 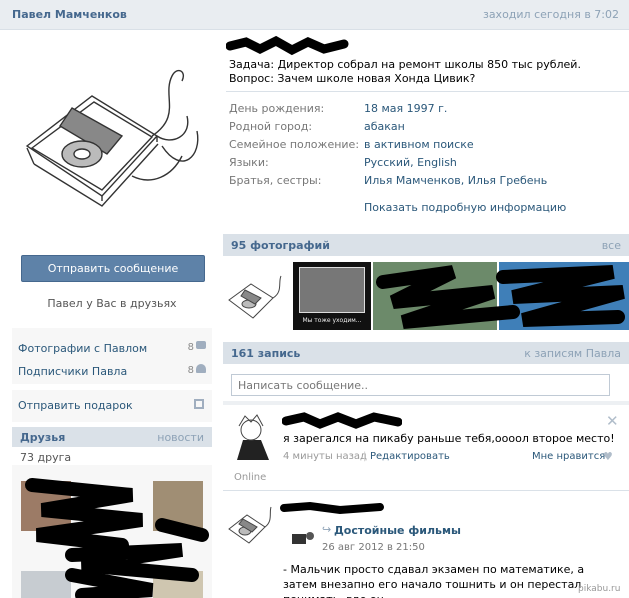 I want to click on photo-thumb, so click(x=257, y=296).